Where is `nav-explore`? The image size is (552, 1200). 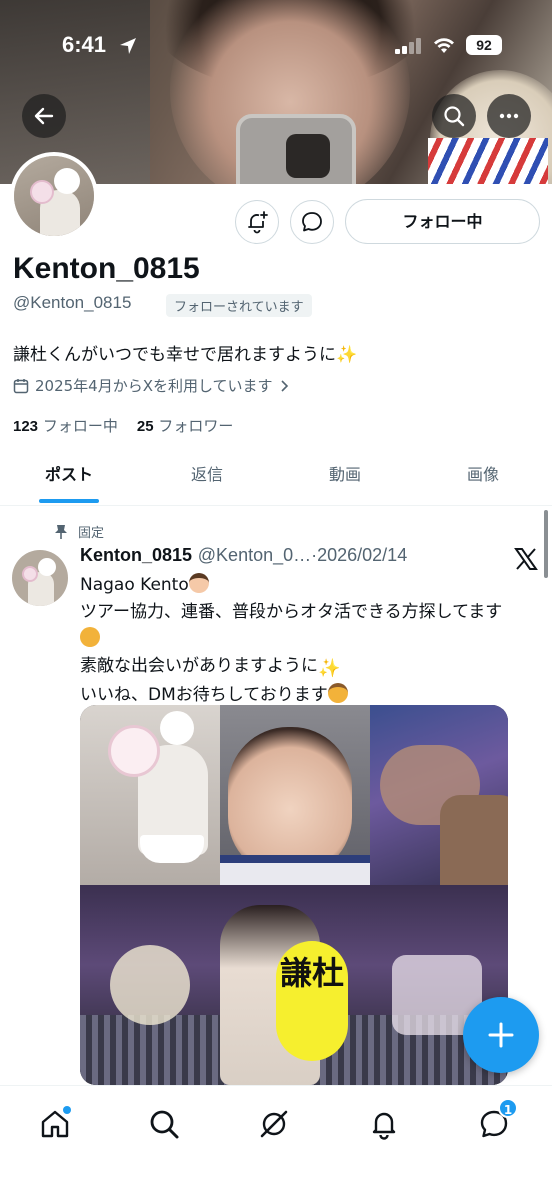 nav-explore is located at coordinates (164, 1124).